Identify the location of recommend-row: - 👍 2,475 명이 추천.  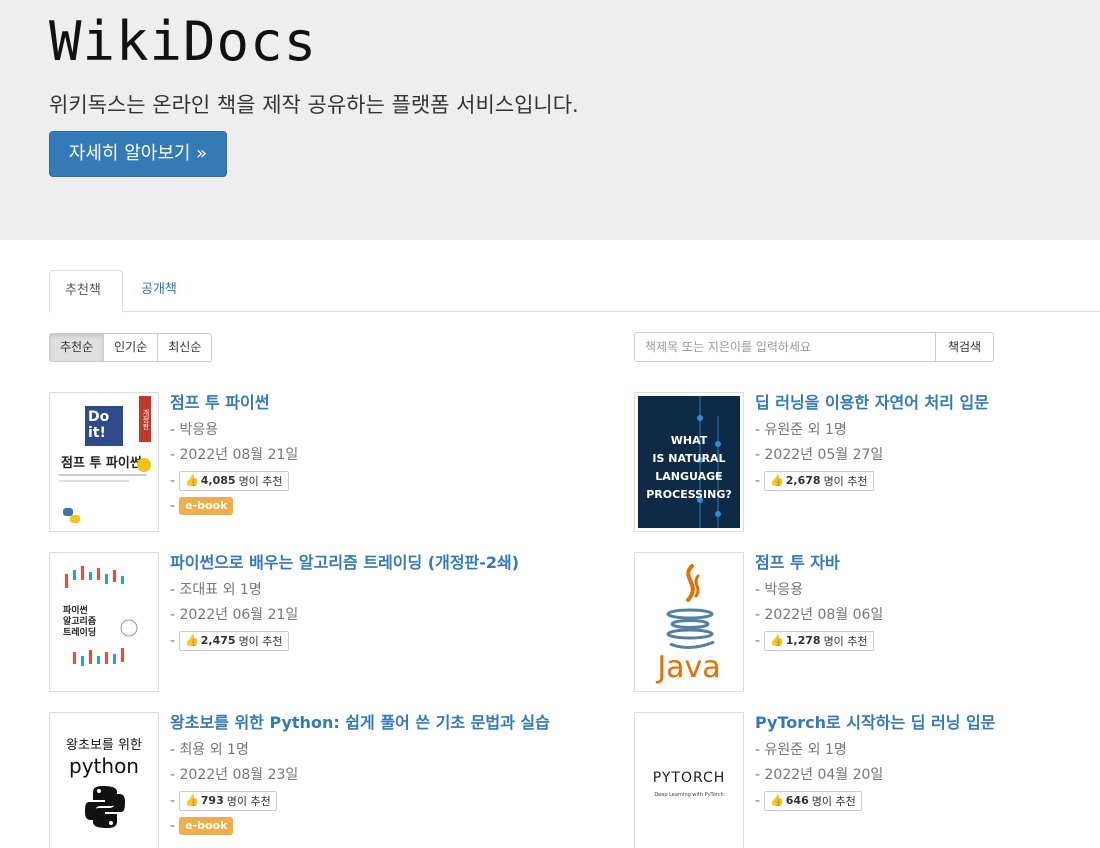
(344, 640).